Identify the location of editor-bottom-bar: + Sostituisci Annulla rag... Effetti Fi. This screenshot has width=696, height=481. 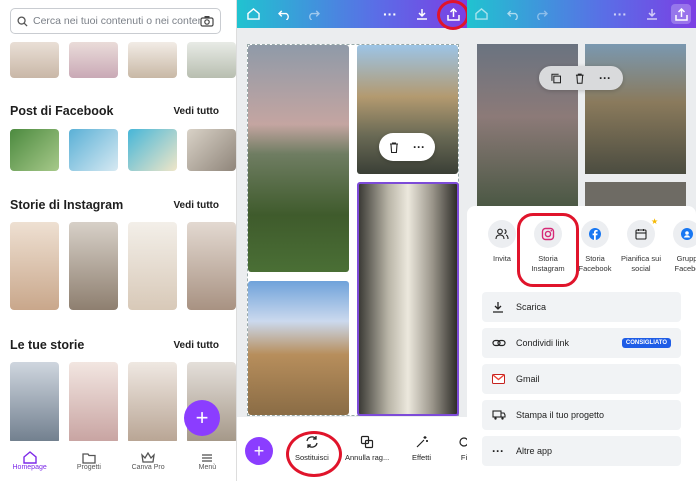
(352, 449).